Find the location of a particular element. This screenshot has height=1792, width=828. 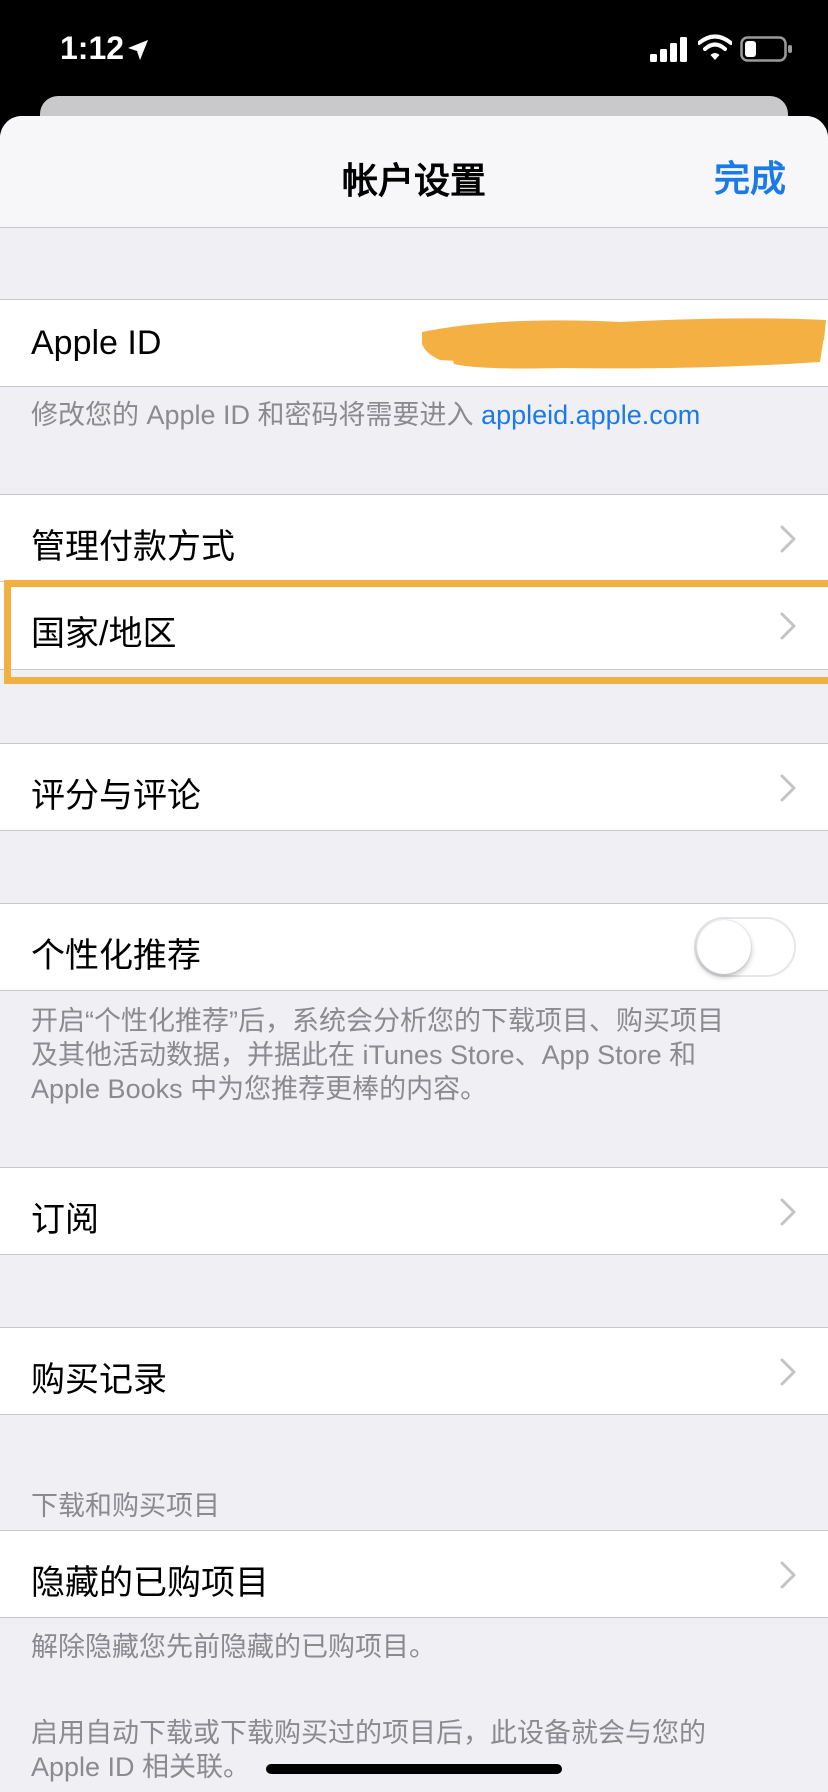

status-time: 1:12 is located at coordinates (92, 48).